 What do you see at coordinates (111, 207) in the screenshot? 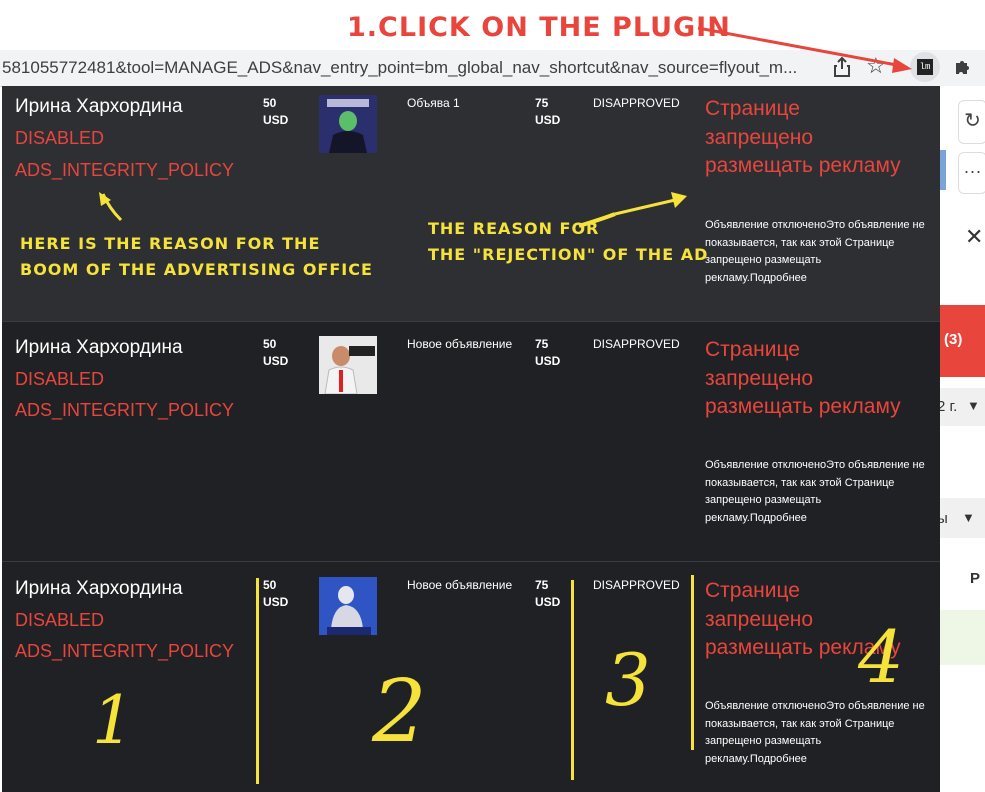
I see `annotation-arrow-office` at bounding box center [111, 207].